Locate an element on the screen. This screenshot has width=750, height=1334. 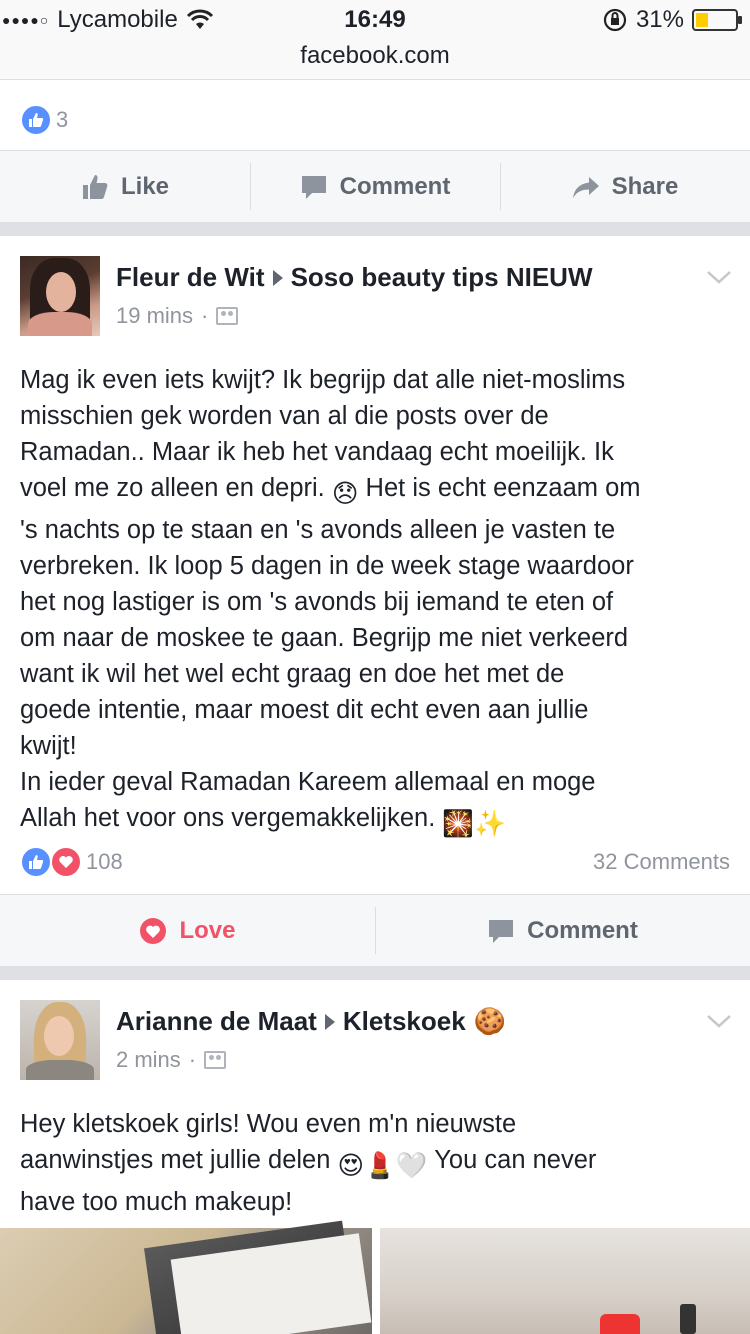
lipstick-icon: 💄 is located at coordinates (380, 1166).